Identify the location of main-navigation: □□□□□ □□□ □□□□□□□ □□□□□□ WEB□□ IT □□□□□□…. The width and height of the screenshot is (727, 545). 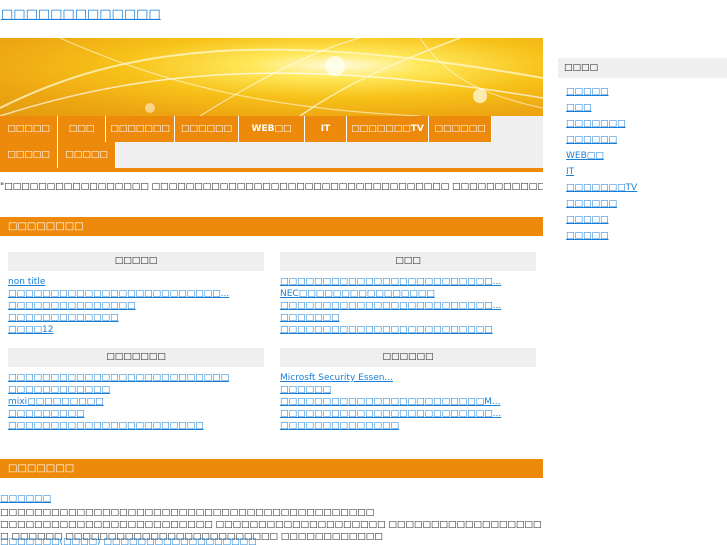
(271, 144).